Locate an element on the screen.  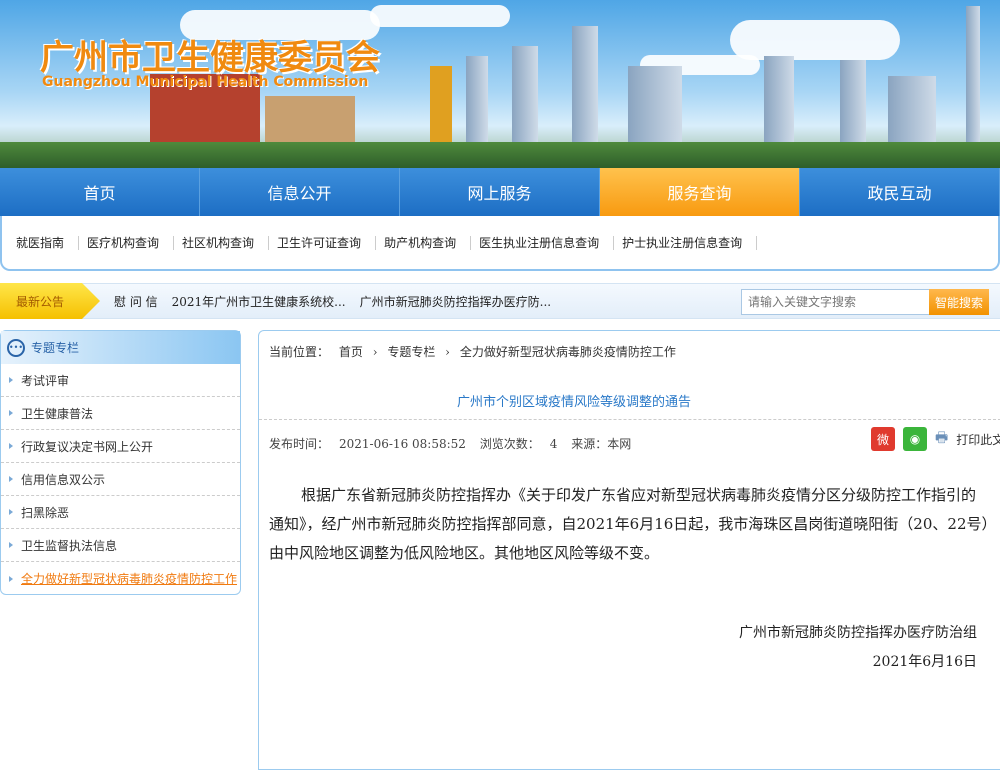
publish-time: 2021-06-16 08:58:52 is located at coordinates (402, 444).